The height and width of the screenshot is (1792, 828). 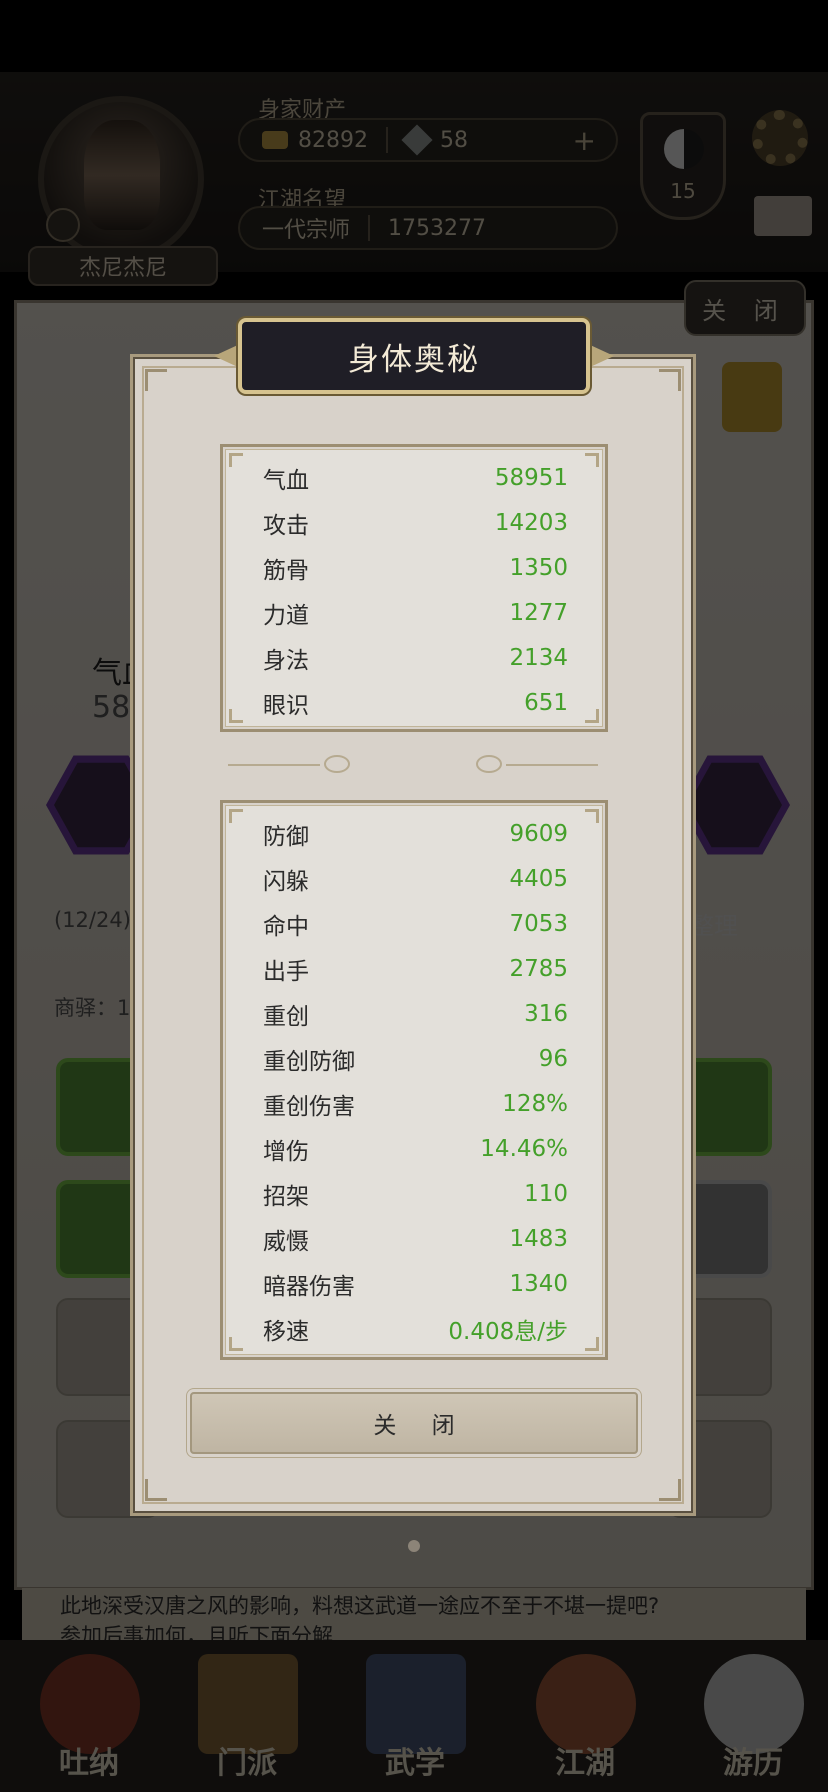 I want to click on jade-icon, so click(x=417, y=140).